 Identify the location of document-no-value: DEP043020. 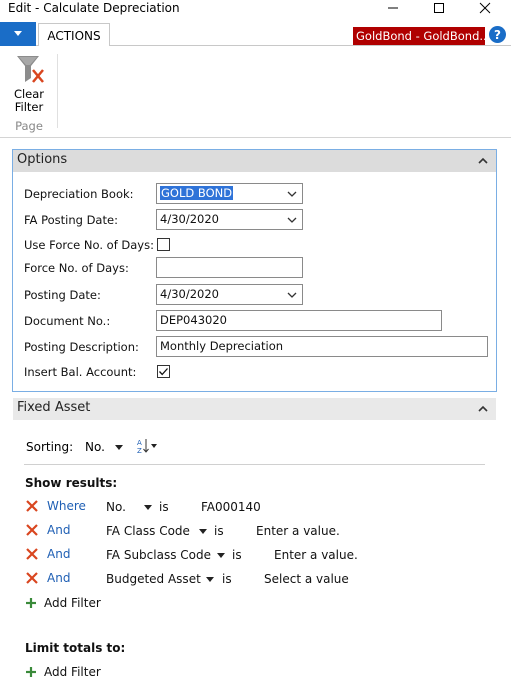
(193, 320).